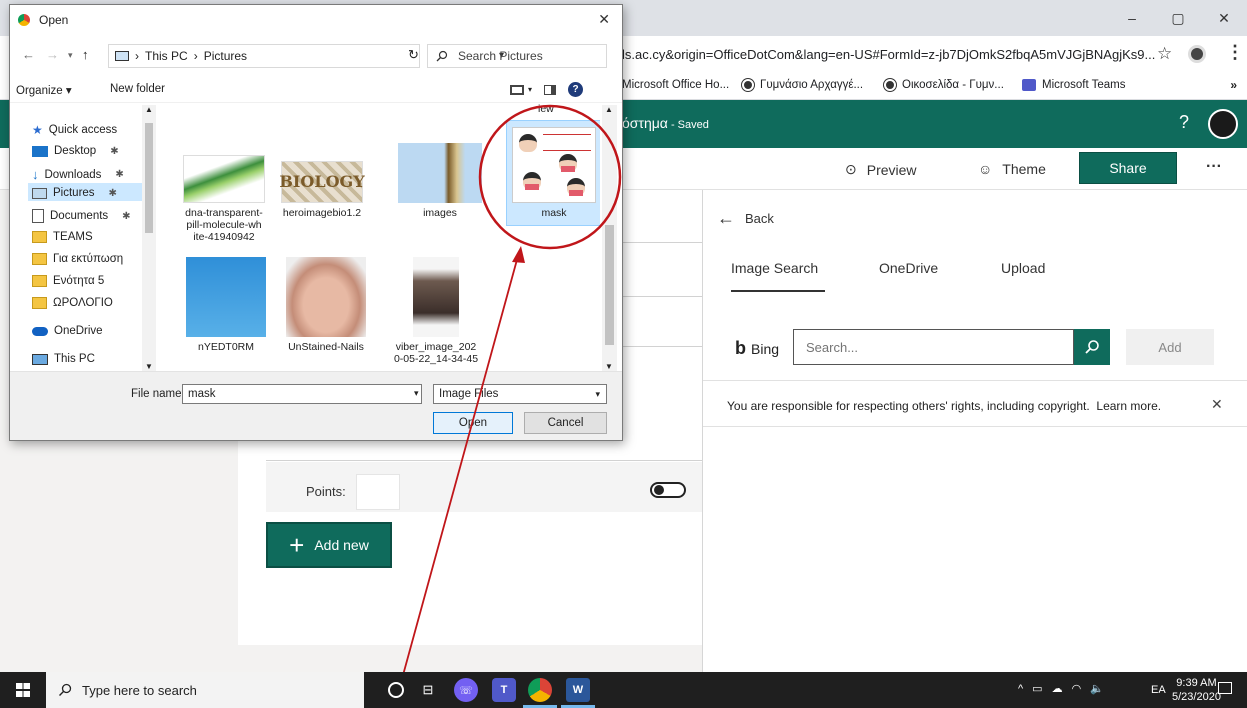 This screenshot has height=708, width=1247. What do you see at coordinates (1092, 347) in the screenshot?
I see `search-button` at bounding box center [1092, 347].